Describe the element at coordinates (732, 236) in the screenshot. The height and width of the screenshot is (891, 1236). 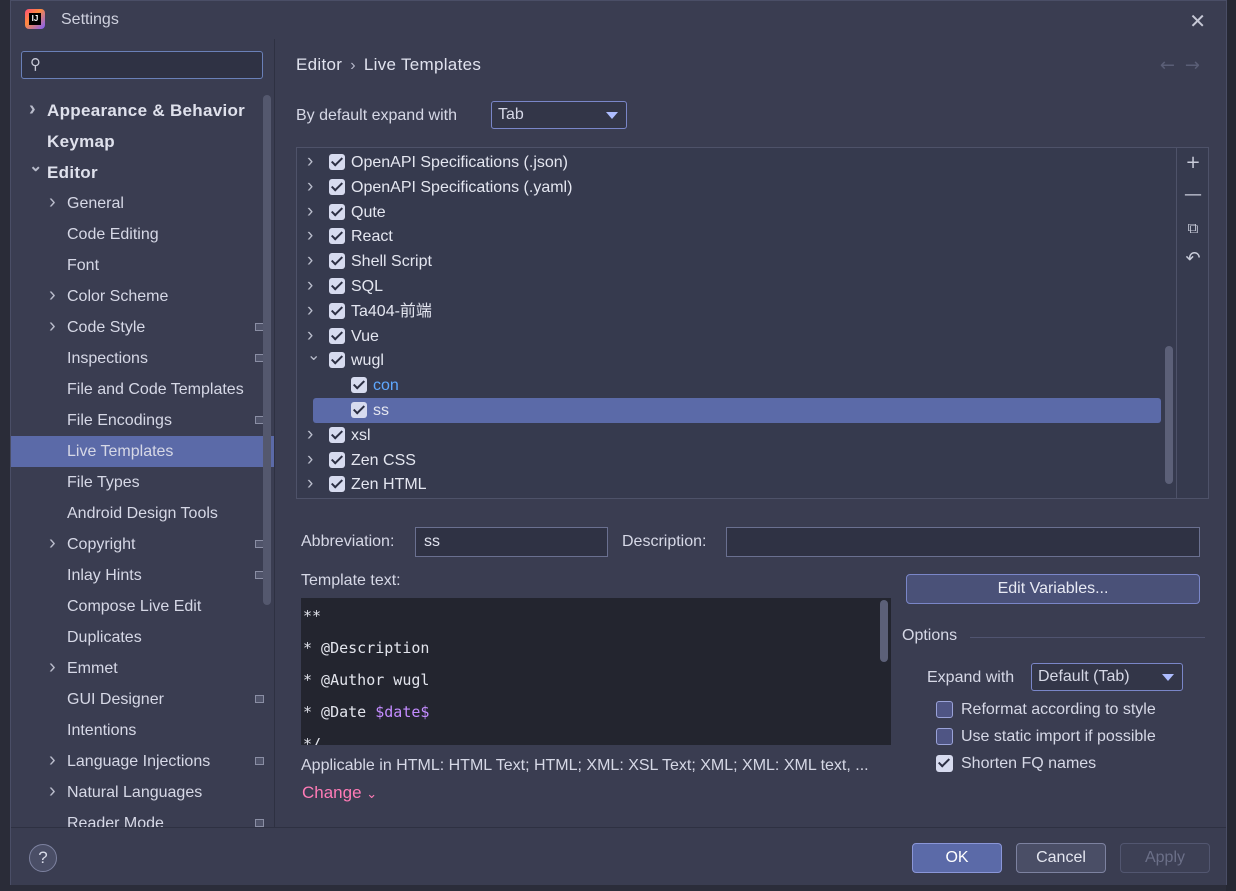
I see `template-group: › React` at that location.